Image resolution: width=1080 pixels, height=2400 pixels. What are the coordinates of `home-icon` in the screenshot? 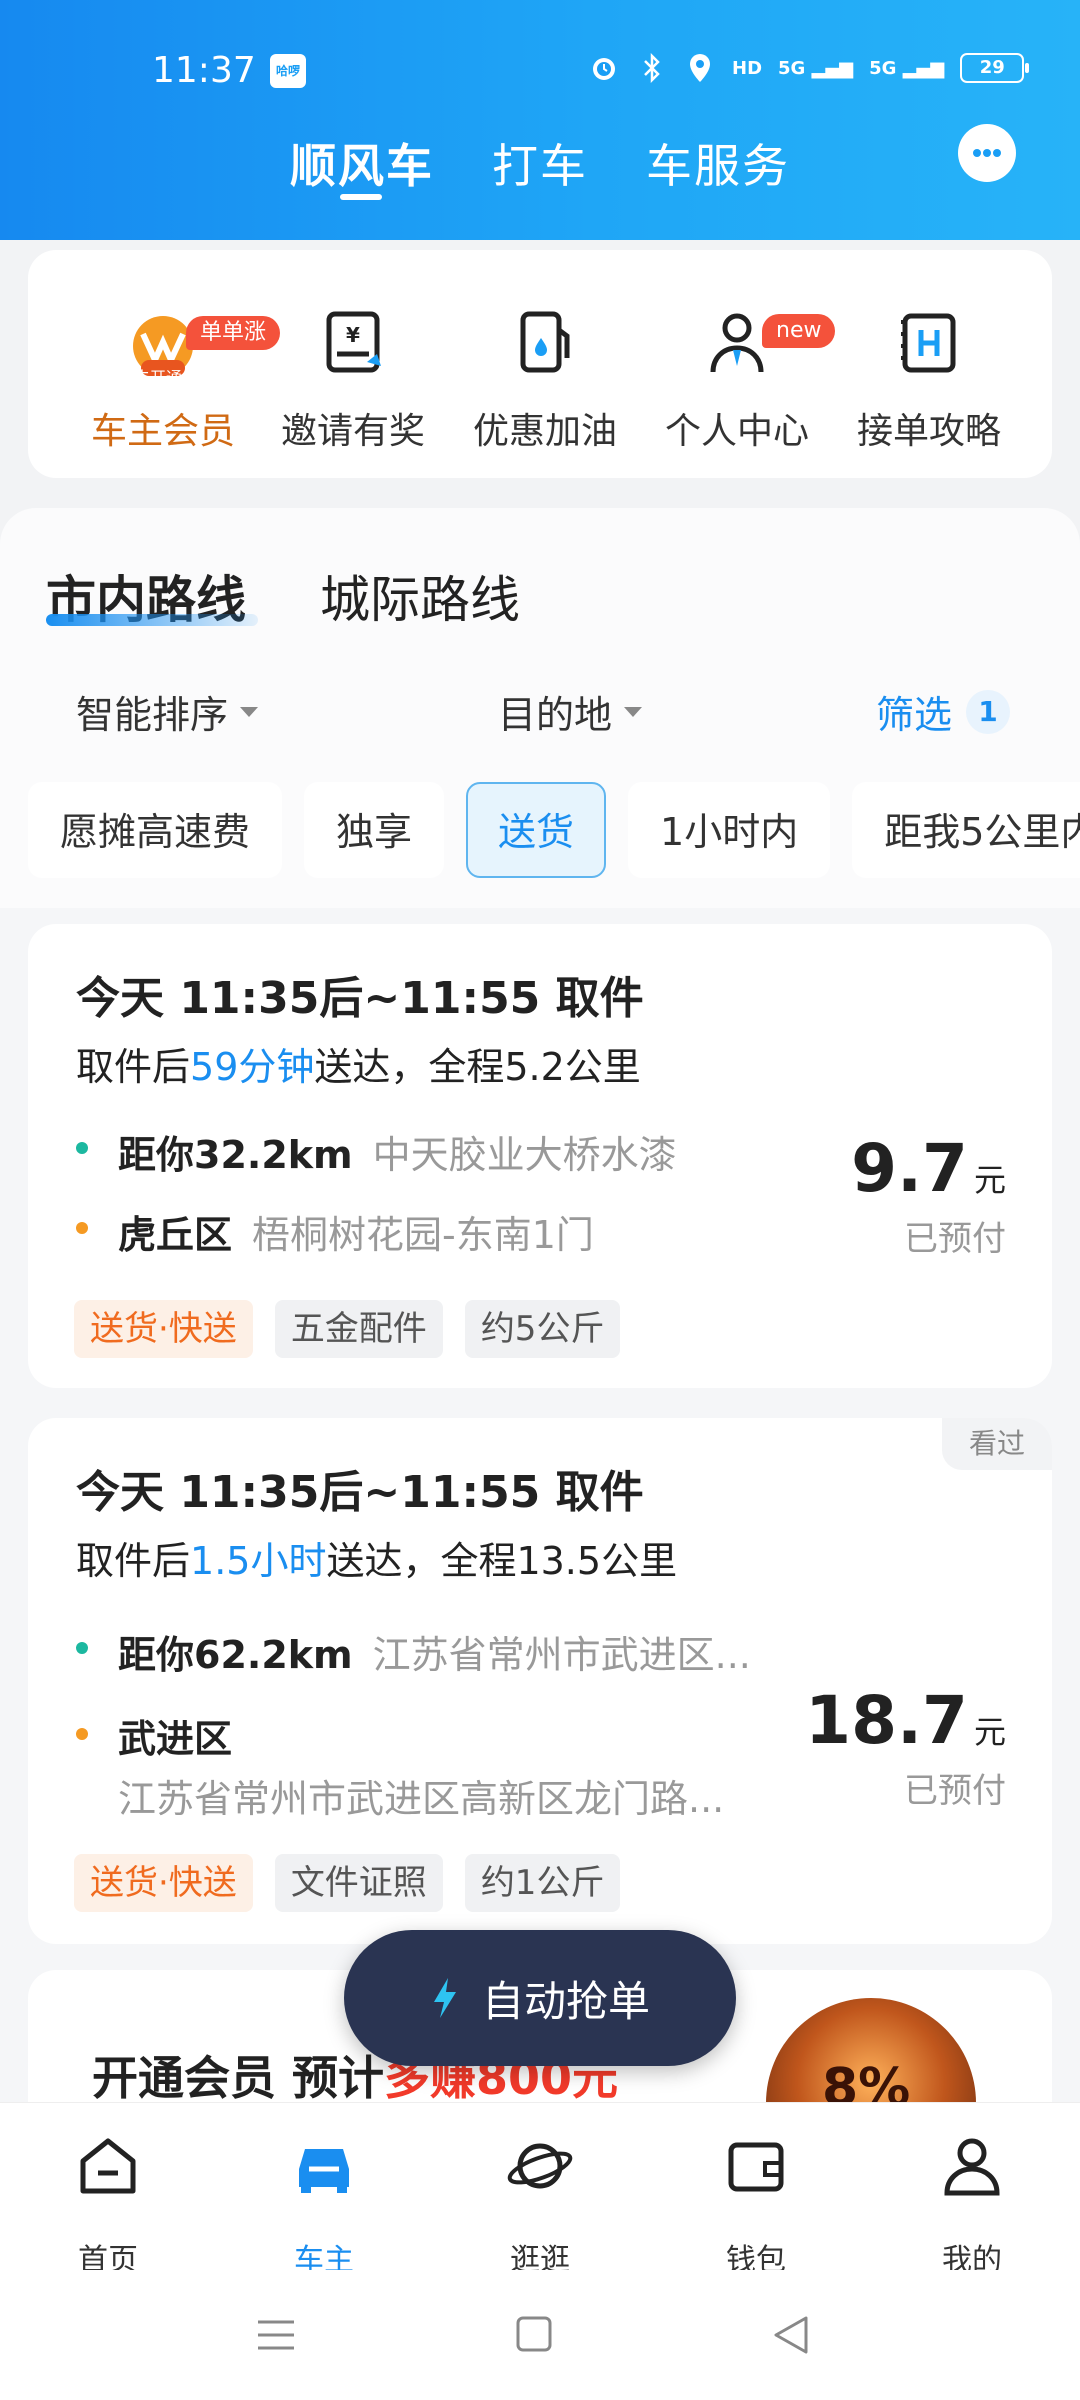 It's located at (108, 2166).